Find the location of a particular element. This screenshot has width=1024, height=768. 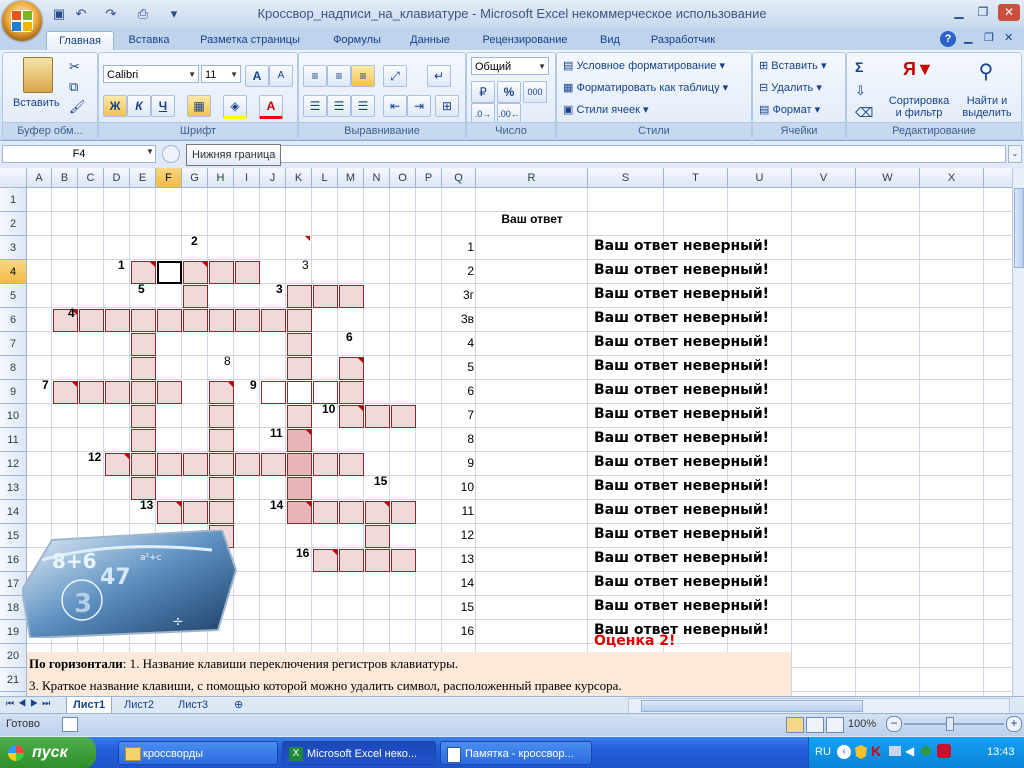

font-name-combo: Calibri ▼ is located at coordinates (151, 74).